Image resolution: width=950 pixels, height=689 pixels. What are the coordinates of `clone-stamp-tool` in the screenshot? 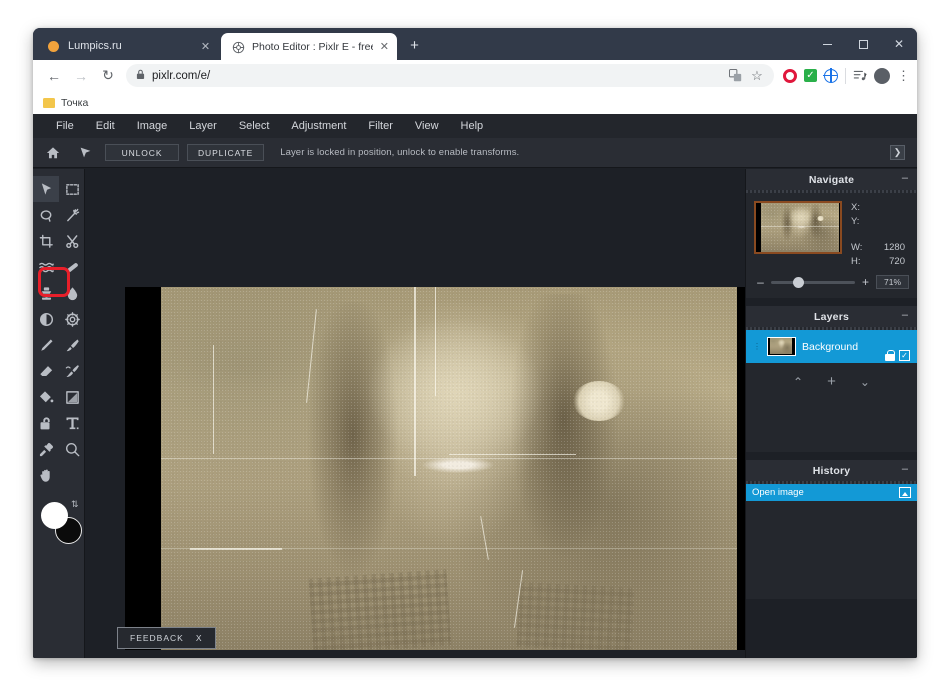 It's located at (46, 293).